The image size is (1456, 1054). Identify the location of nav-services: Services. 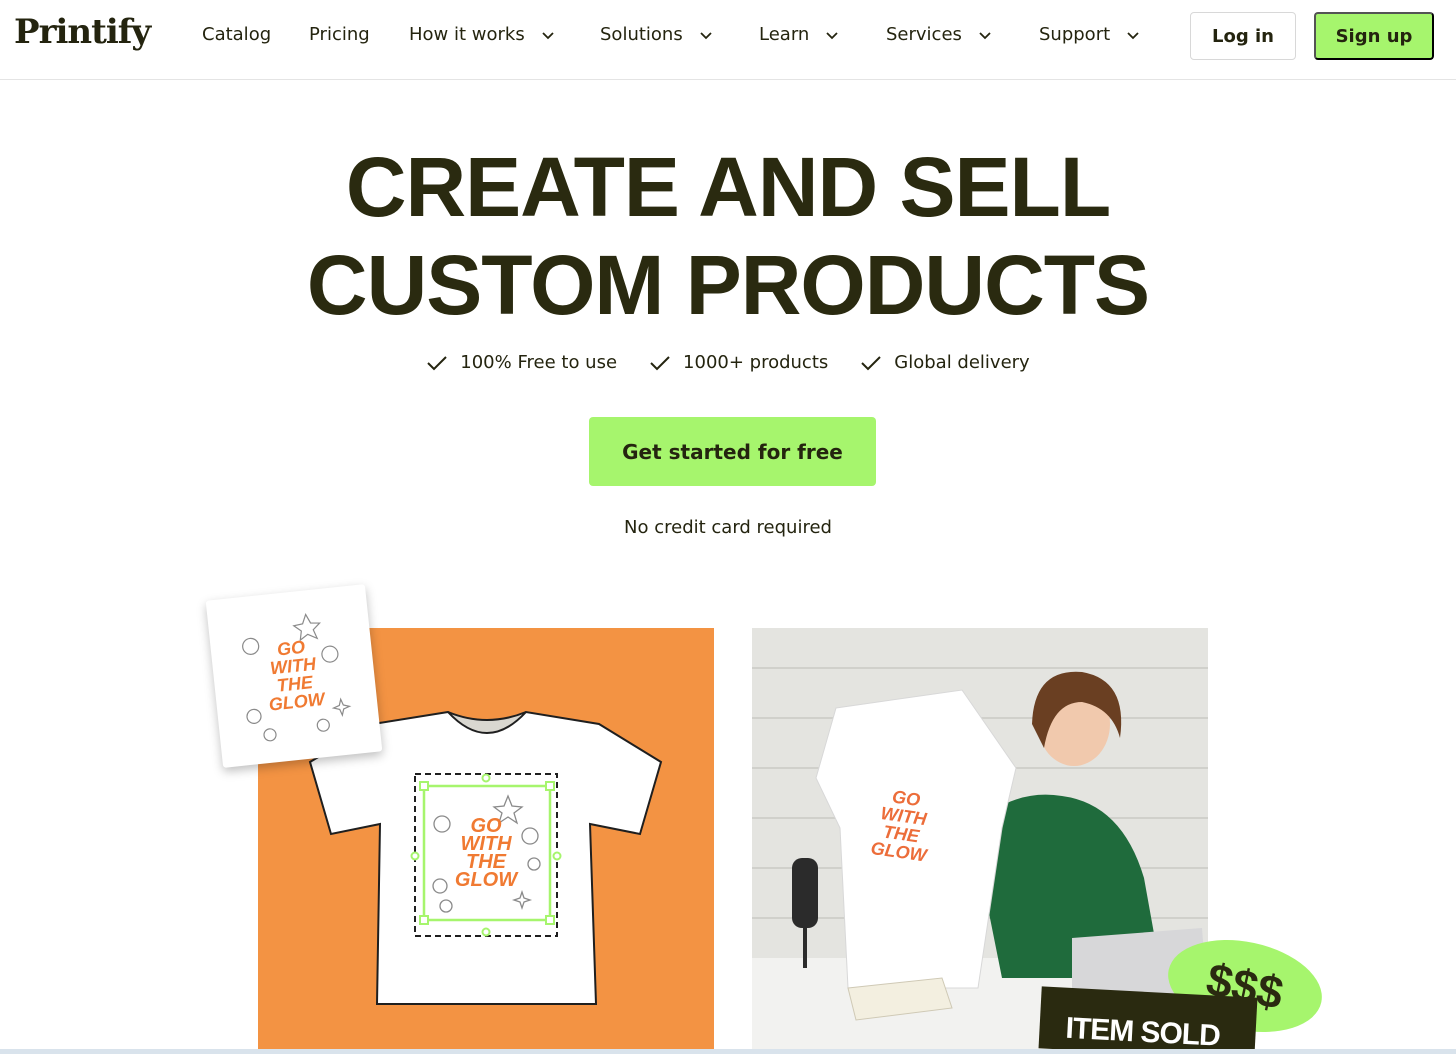
(939, 34).